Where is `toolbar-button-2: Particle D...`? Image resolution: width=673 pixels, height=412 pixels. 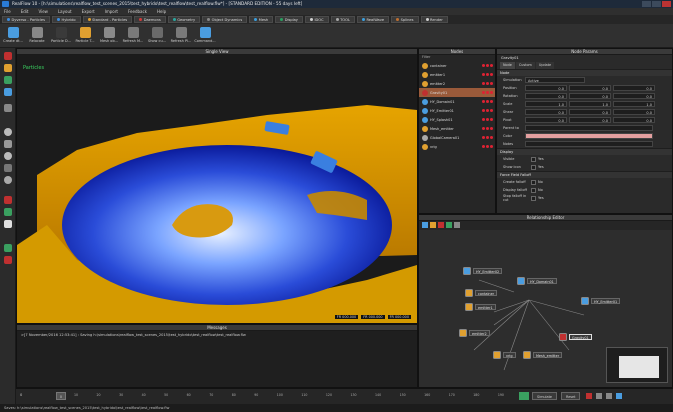
toolbar-button-2: Particle D... is located at coordinates (61, 36).